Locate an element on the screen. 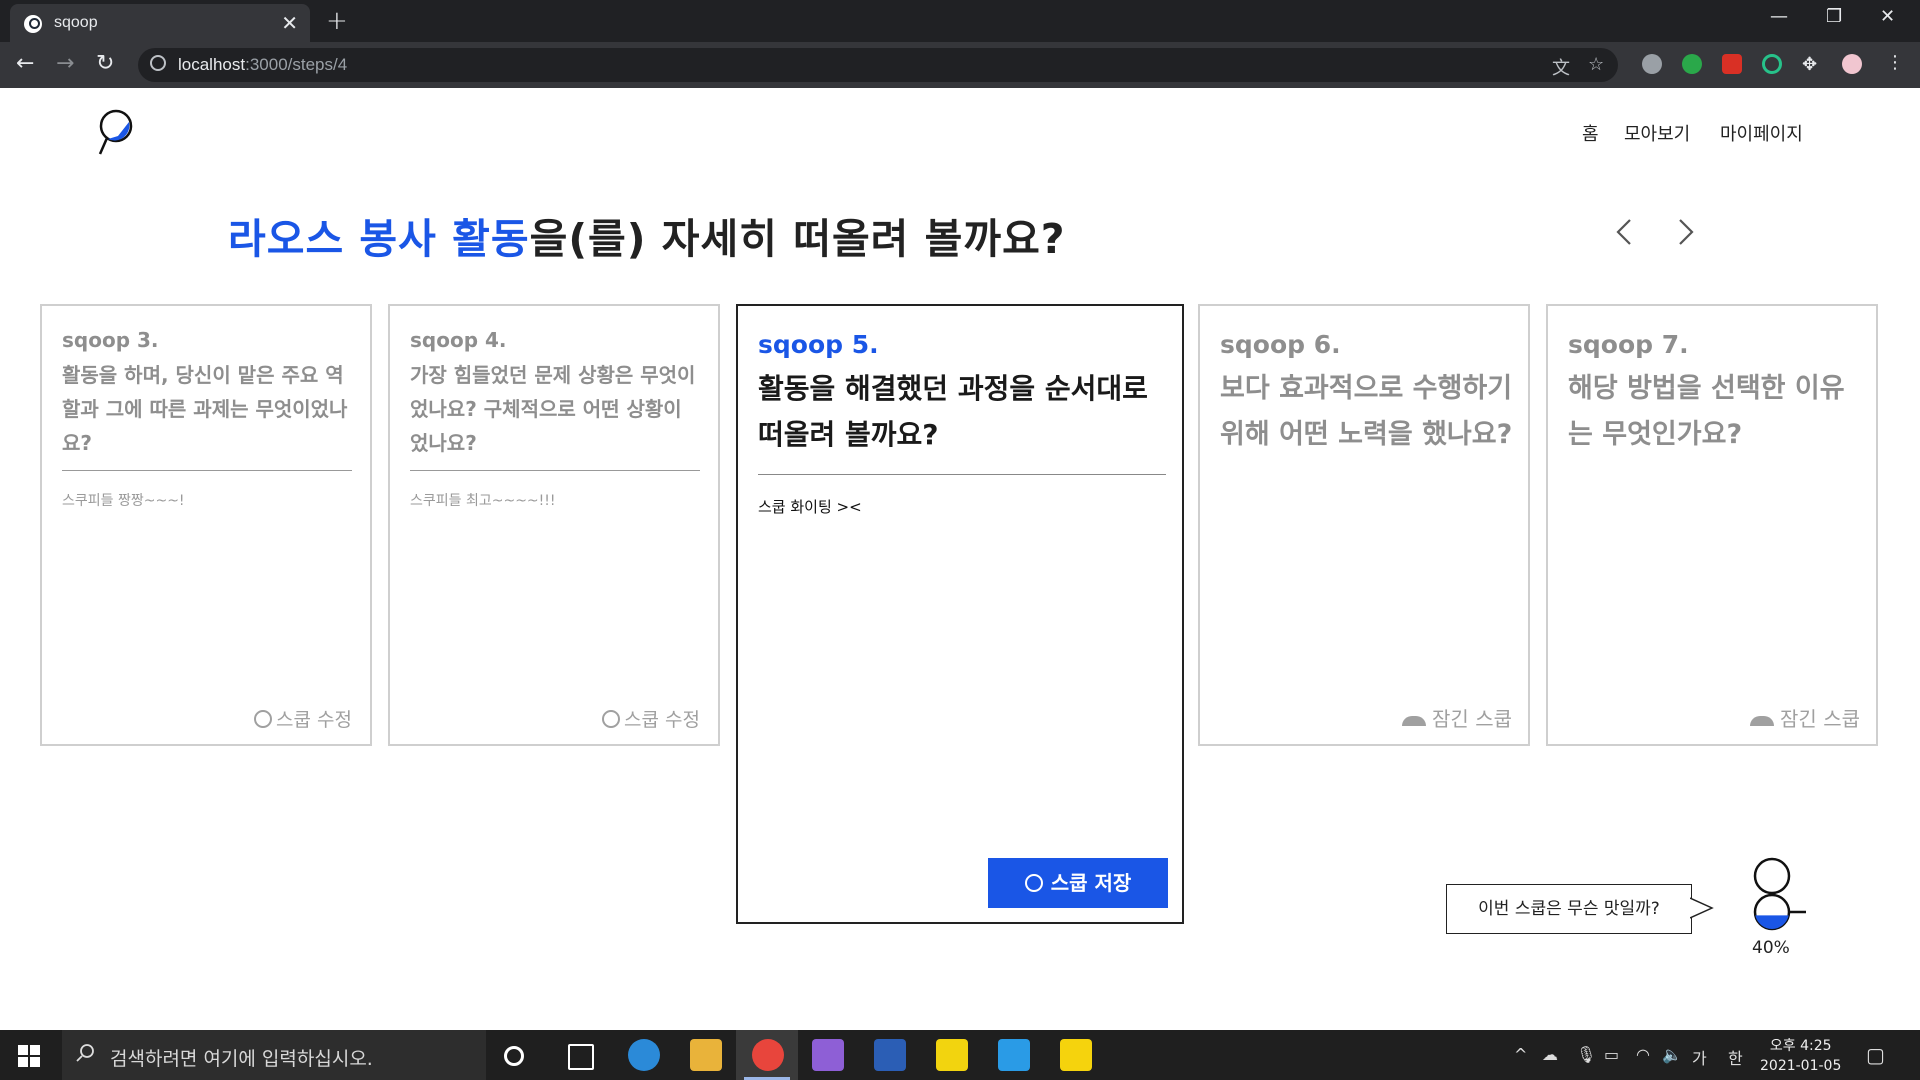  card-number: sqoop 6. is located at coordinates (1280, 344).